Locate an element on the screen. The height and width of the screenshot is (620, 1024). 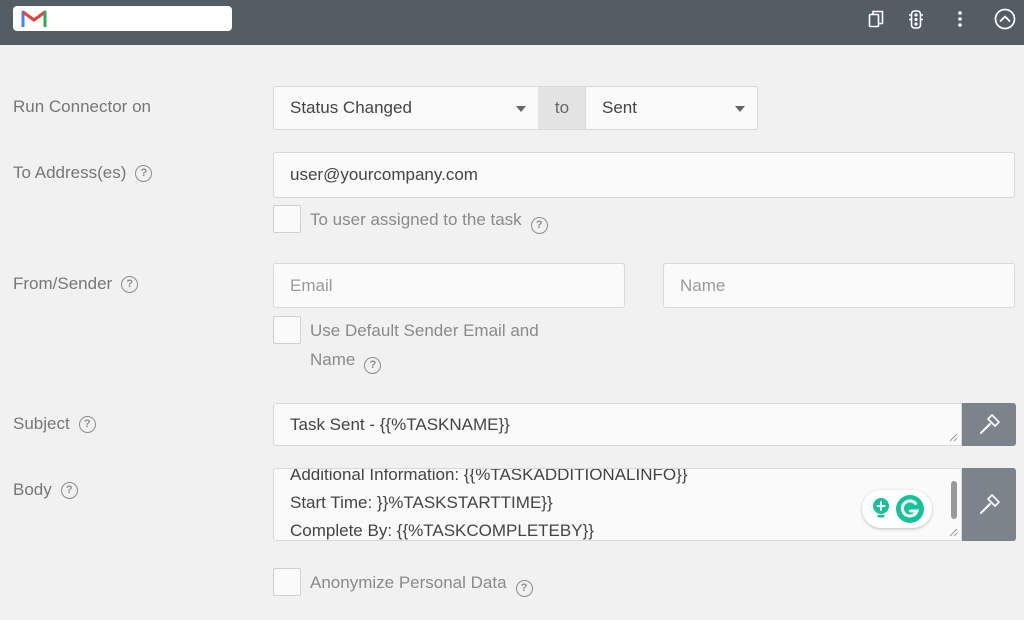
run-connector-label-text: Run Connector on is located at coordinates (82, 106).